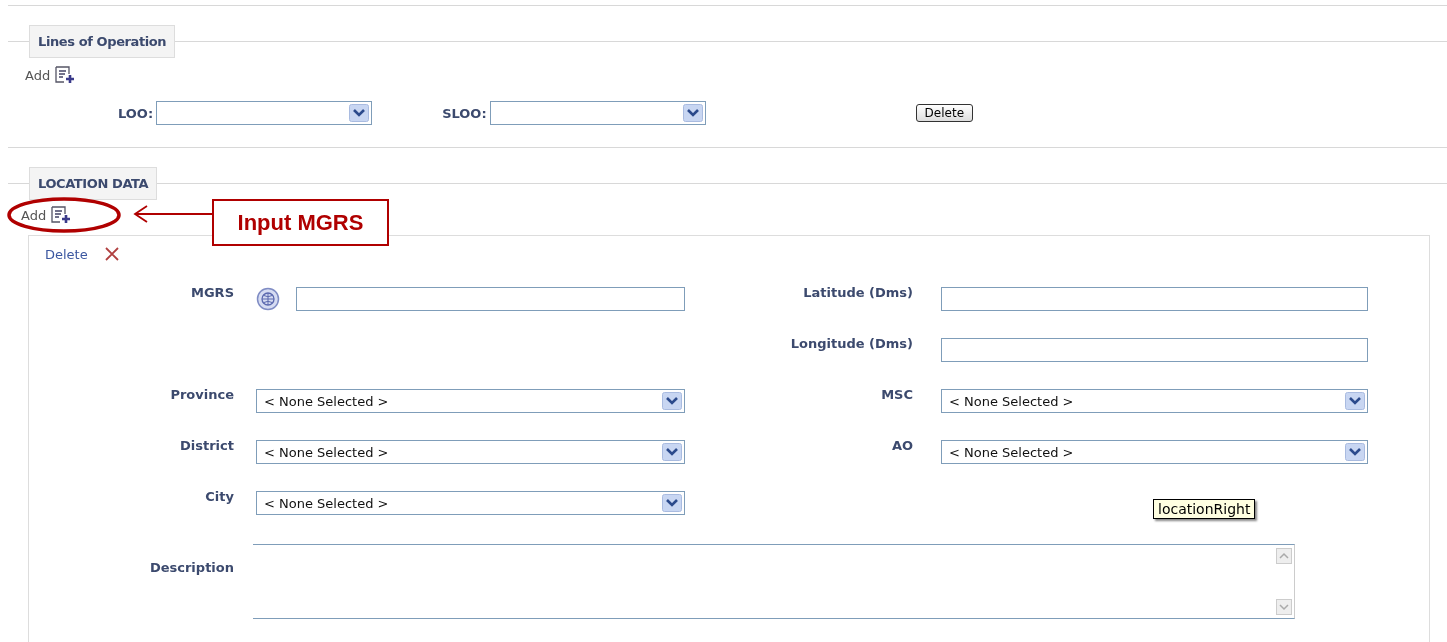 This screenshot has width=1447, height=642. What do you see at coordinates (201, 395) in the screenshot?
I see `field-label: Province` at bounding box center [201, 395].